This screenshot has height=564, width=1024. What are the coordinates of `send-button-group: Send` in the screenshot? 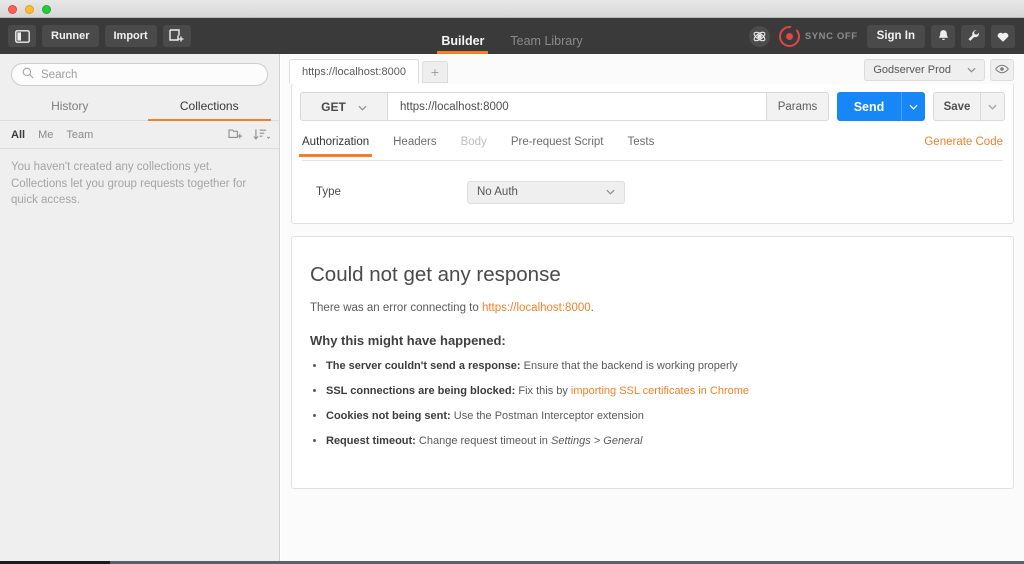 It's located at (881, 106).